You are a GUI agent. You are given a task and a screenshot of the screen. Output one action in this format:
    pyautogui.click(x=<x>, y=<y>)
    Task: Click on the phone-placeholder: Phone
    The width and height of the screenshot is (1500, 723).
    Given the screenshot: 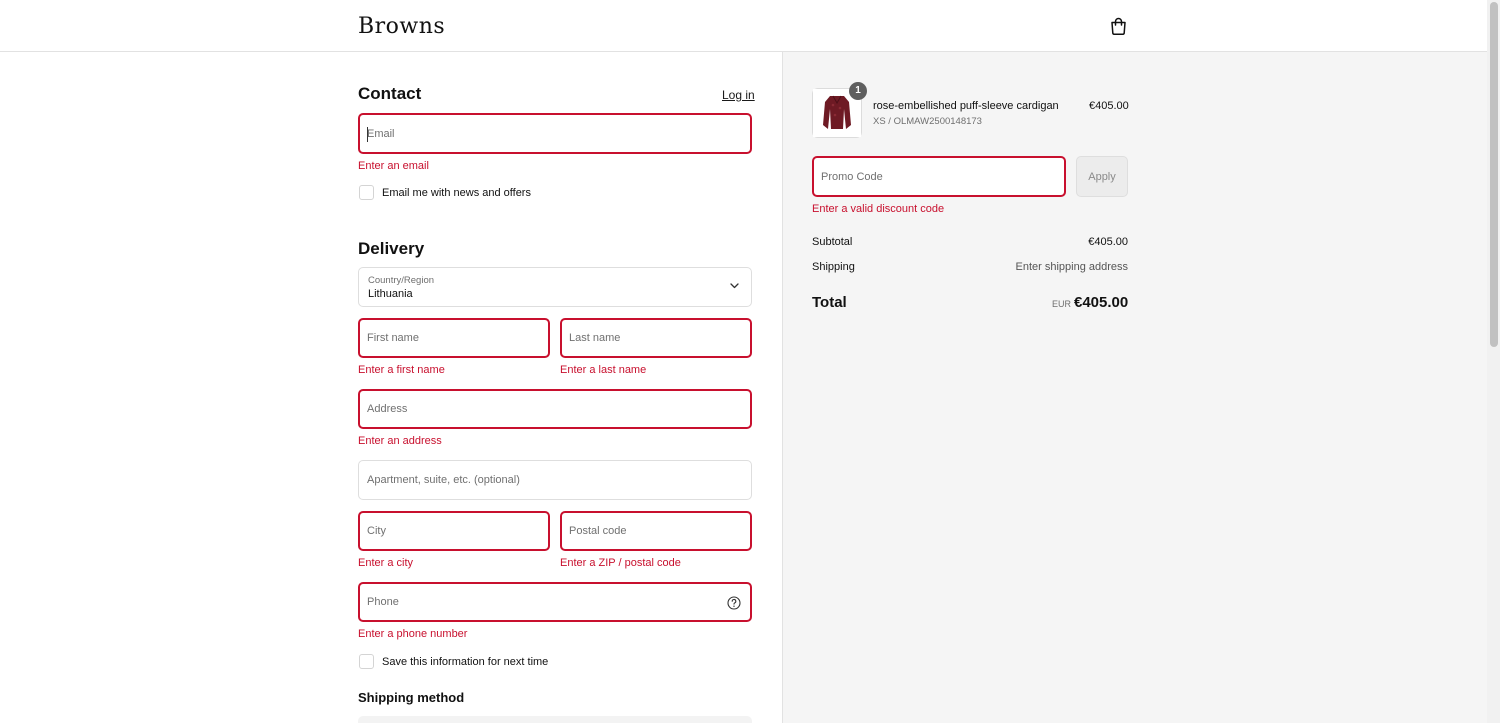 What is the action you would take?
    pyautogui.click(x=383, y=602)
    